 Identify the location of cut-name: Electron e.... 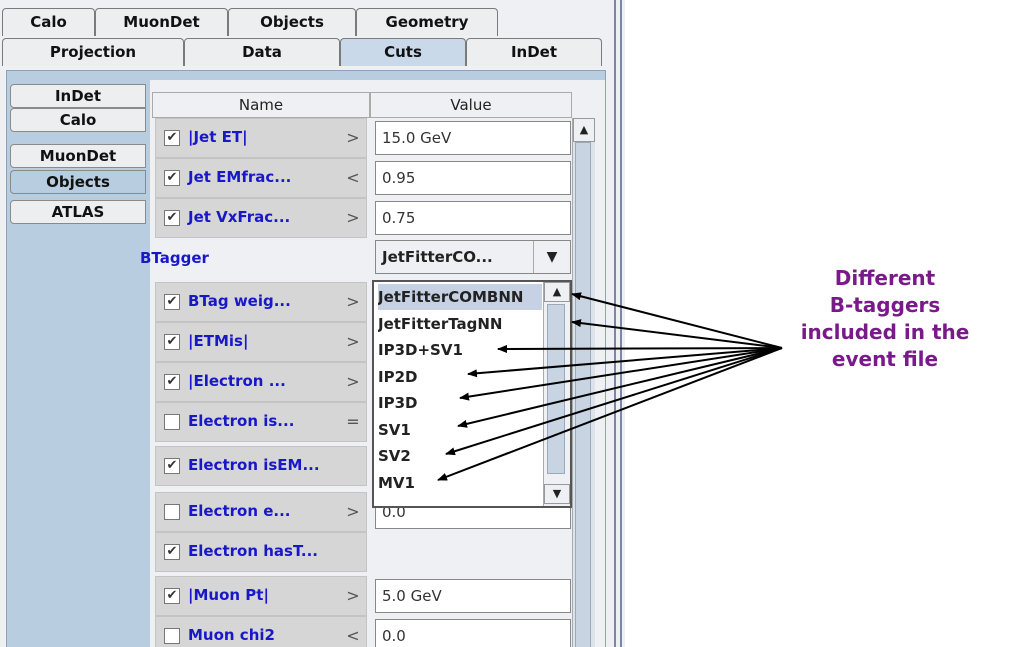
(239, 511).